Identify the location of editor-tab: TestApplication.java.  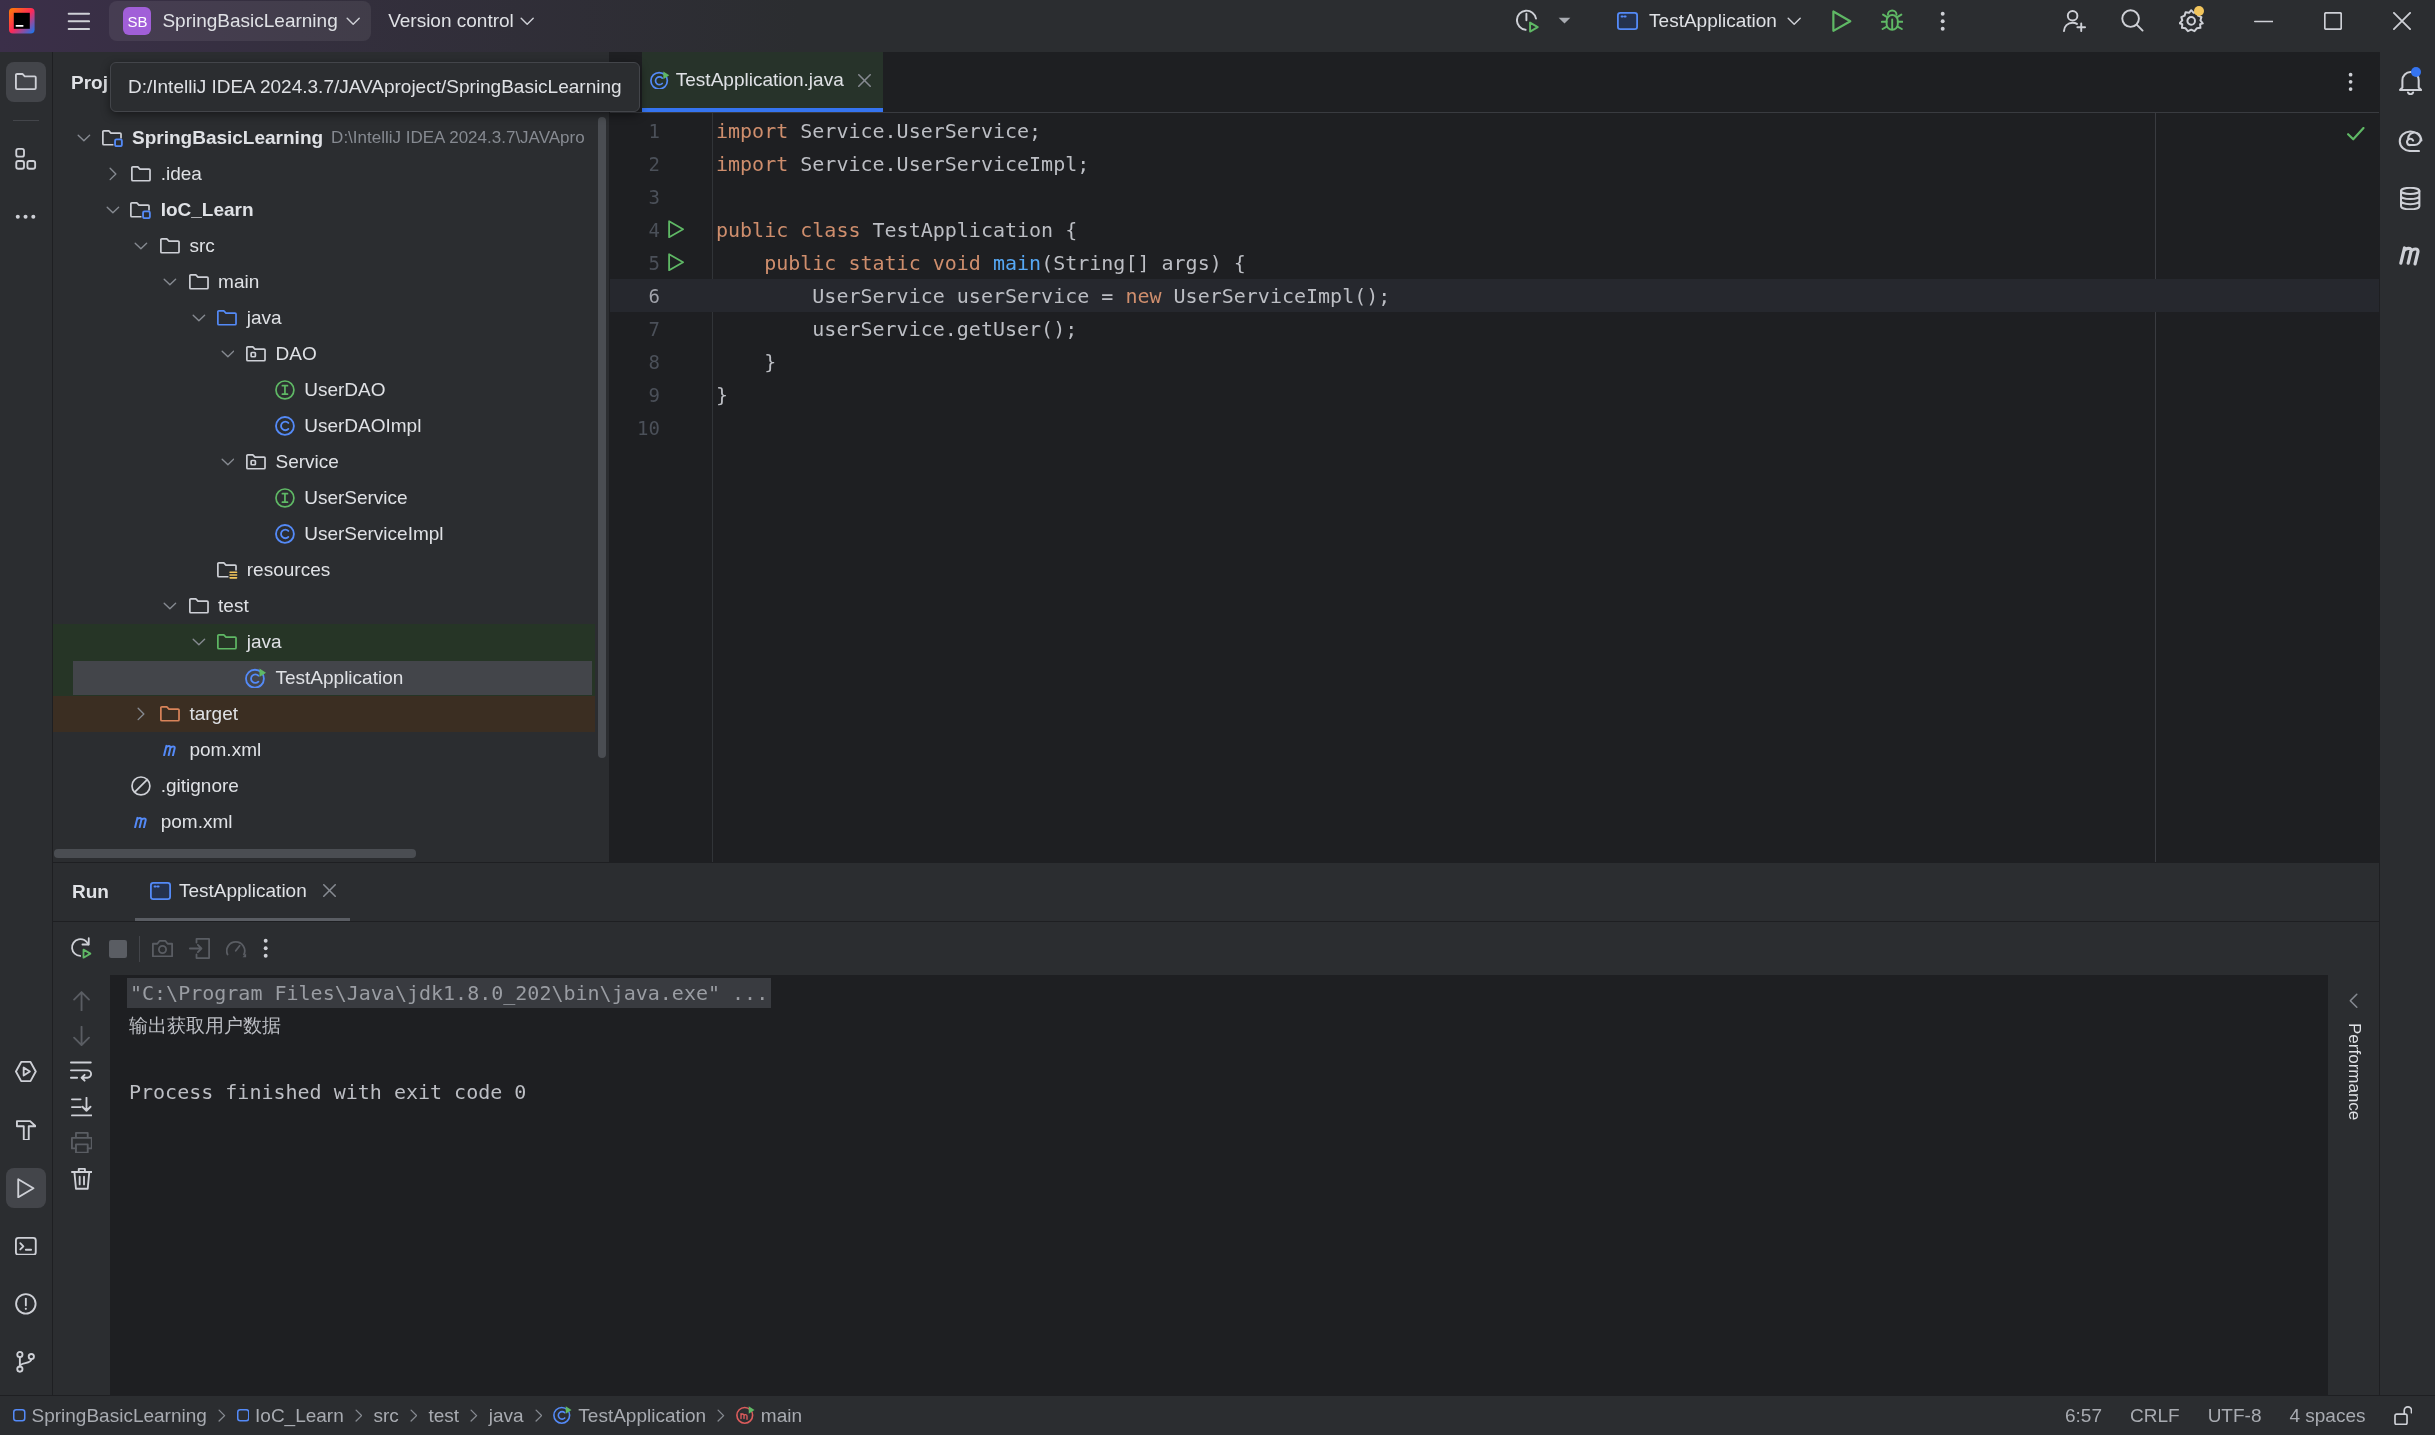
(762, 82).